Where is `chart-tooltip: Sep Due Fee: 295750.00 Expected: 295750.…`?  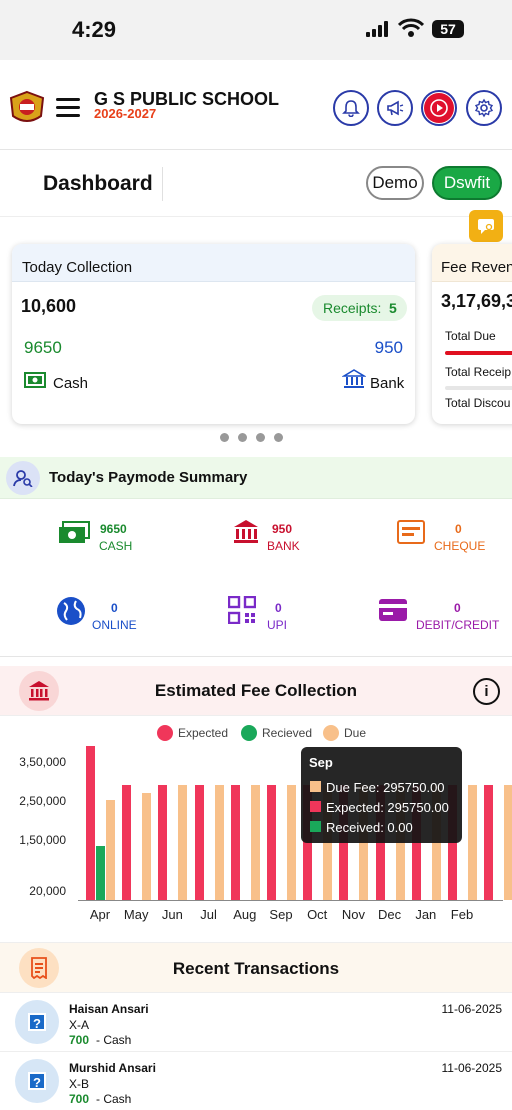
chart-tooltip: Sep Due Fee: 295750.00 Expected: 295750.… is located at coordinates (381, 795).